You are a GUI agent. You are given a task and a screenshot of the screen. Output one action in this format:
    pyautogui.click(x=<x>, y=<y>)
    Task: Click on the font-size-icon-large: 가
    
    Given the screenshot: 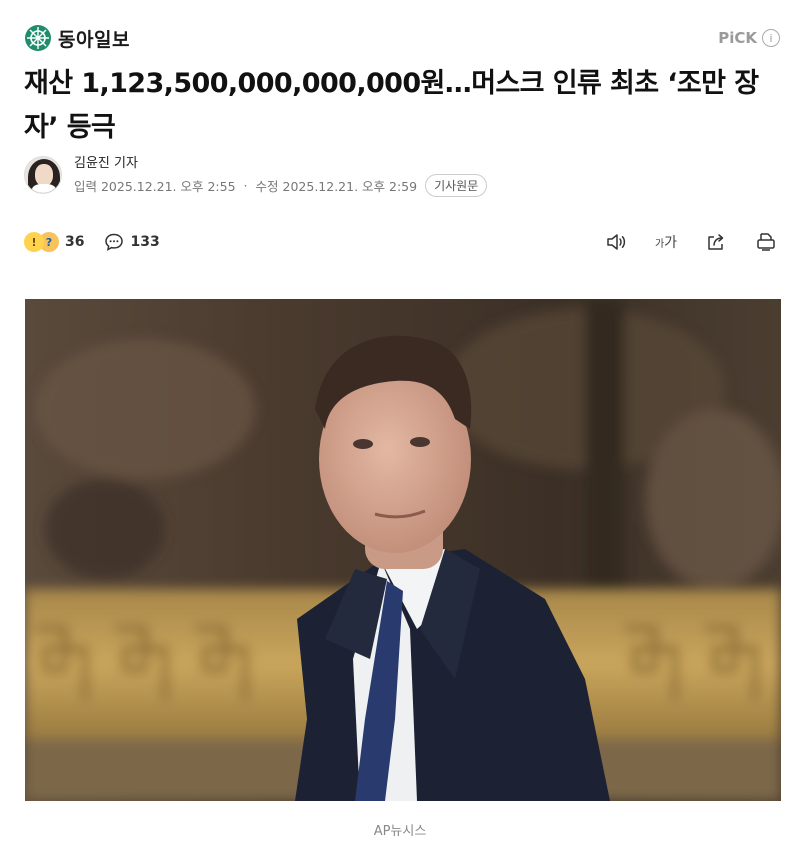 What is the action you would take?
    pyautogui.click(x=671, y=243)
    